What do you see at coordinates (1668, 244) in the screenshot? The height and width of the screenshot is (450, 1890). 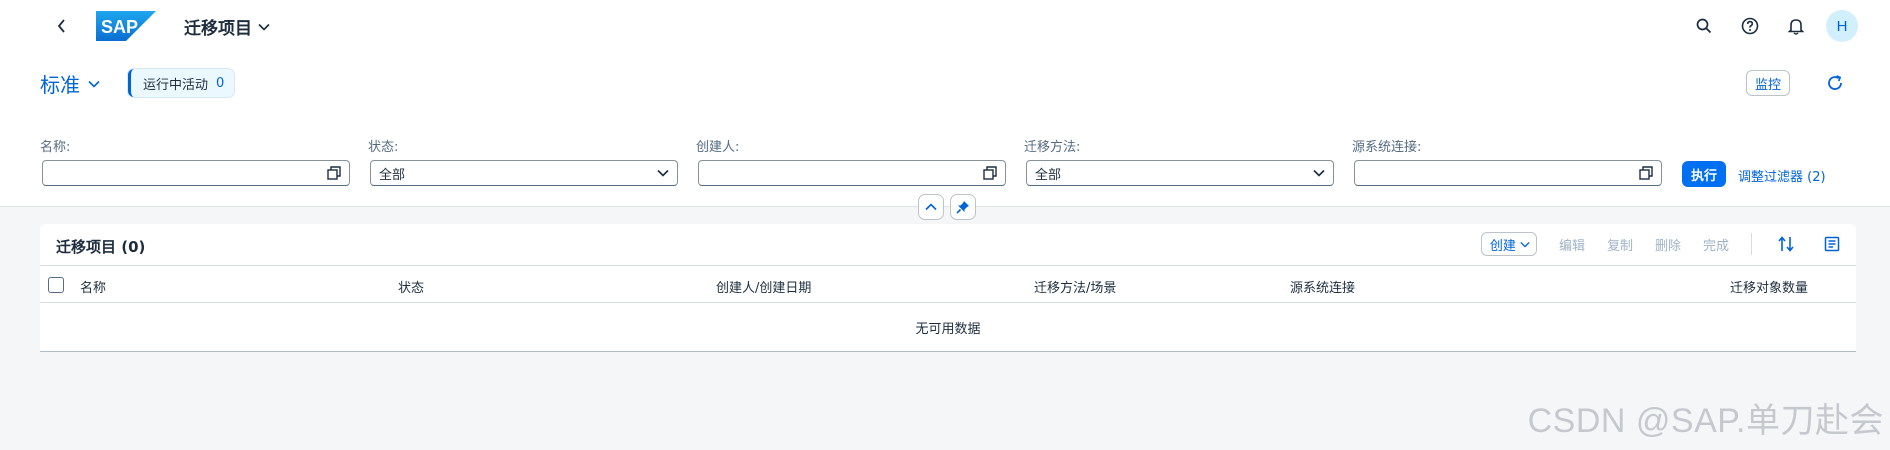 I see `delete-button: 删除` at bounding box center [1668, 244].